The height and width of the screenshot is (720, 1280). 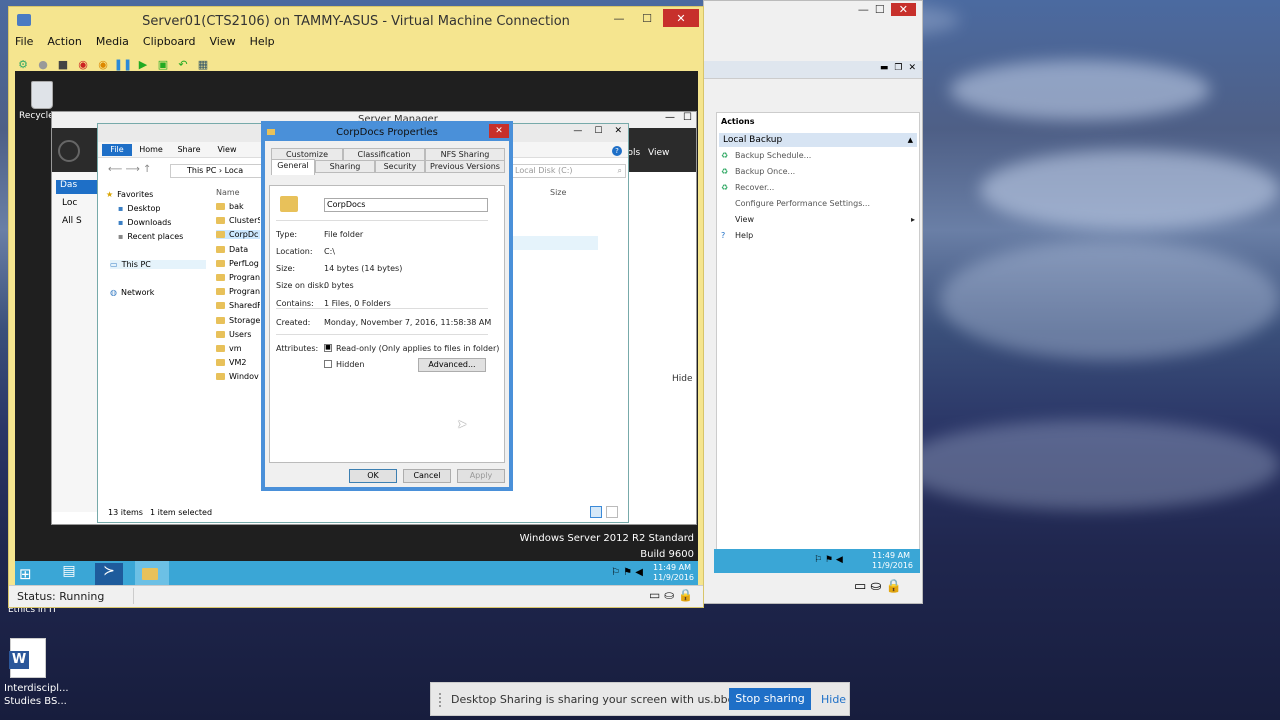 I want to click on dialog-close-button: ✕, so click(x=499, y=131).